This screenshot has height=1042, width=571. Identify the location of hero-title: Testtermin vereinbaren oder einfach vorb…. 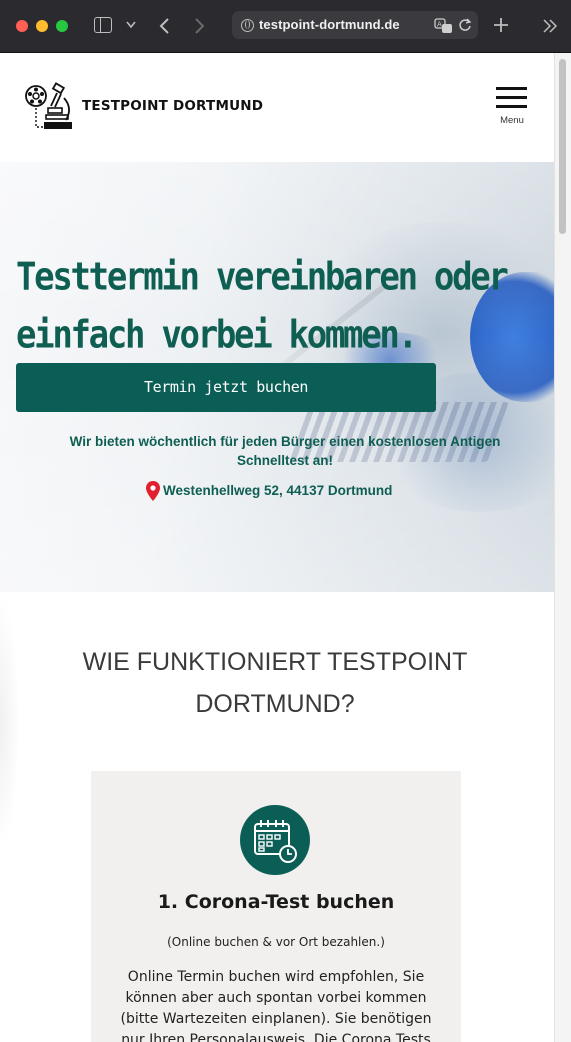
(262, 306).